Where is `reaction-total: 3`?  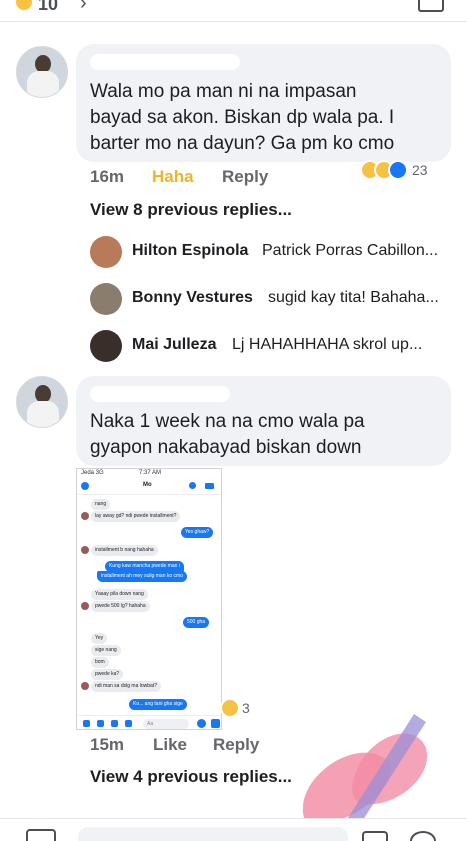 reaction-total: 3 is located at coordinates (246, 708).